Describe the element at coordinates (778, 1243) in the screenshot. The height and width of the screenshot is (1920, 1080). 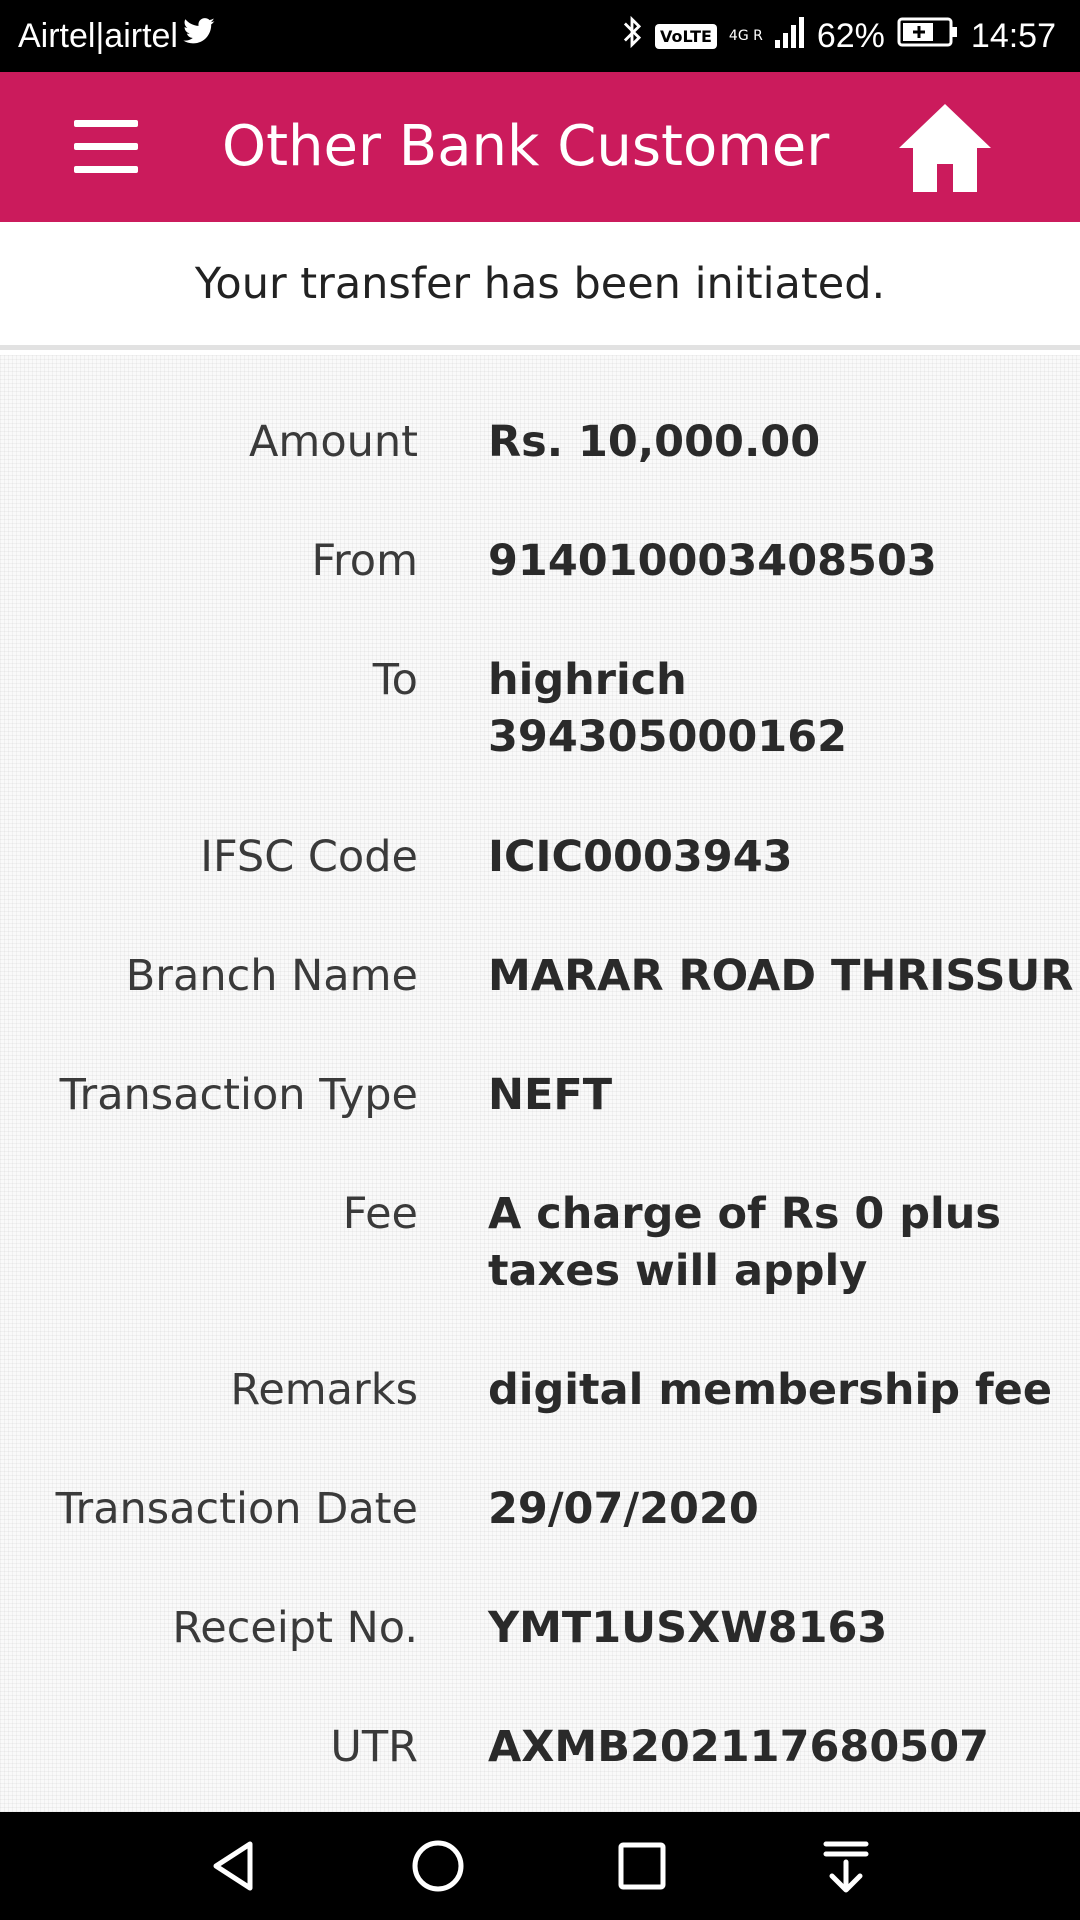
I see `detail-value: A charge of Rs 0 plus taxes will apply` at that location.